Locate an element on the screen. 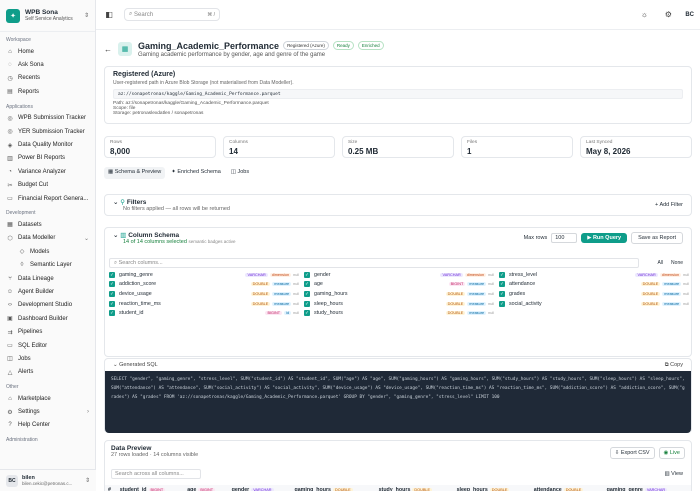  tab-enriched-schema: ✦ Enriched Schema is located at coordinates (196, 173).